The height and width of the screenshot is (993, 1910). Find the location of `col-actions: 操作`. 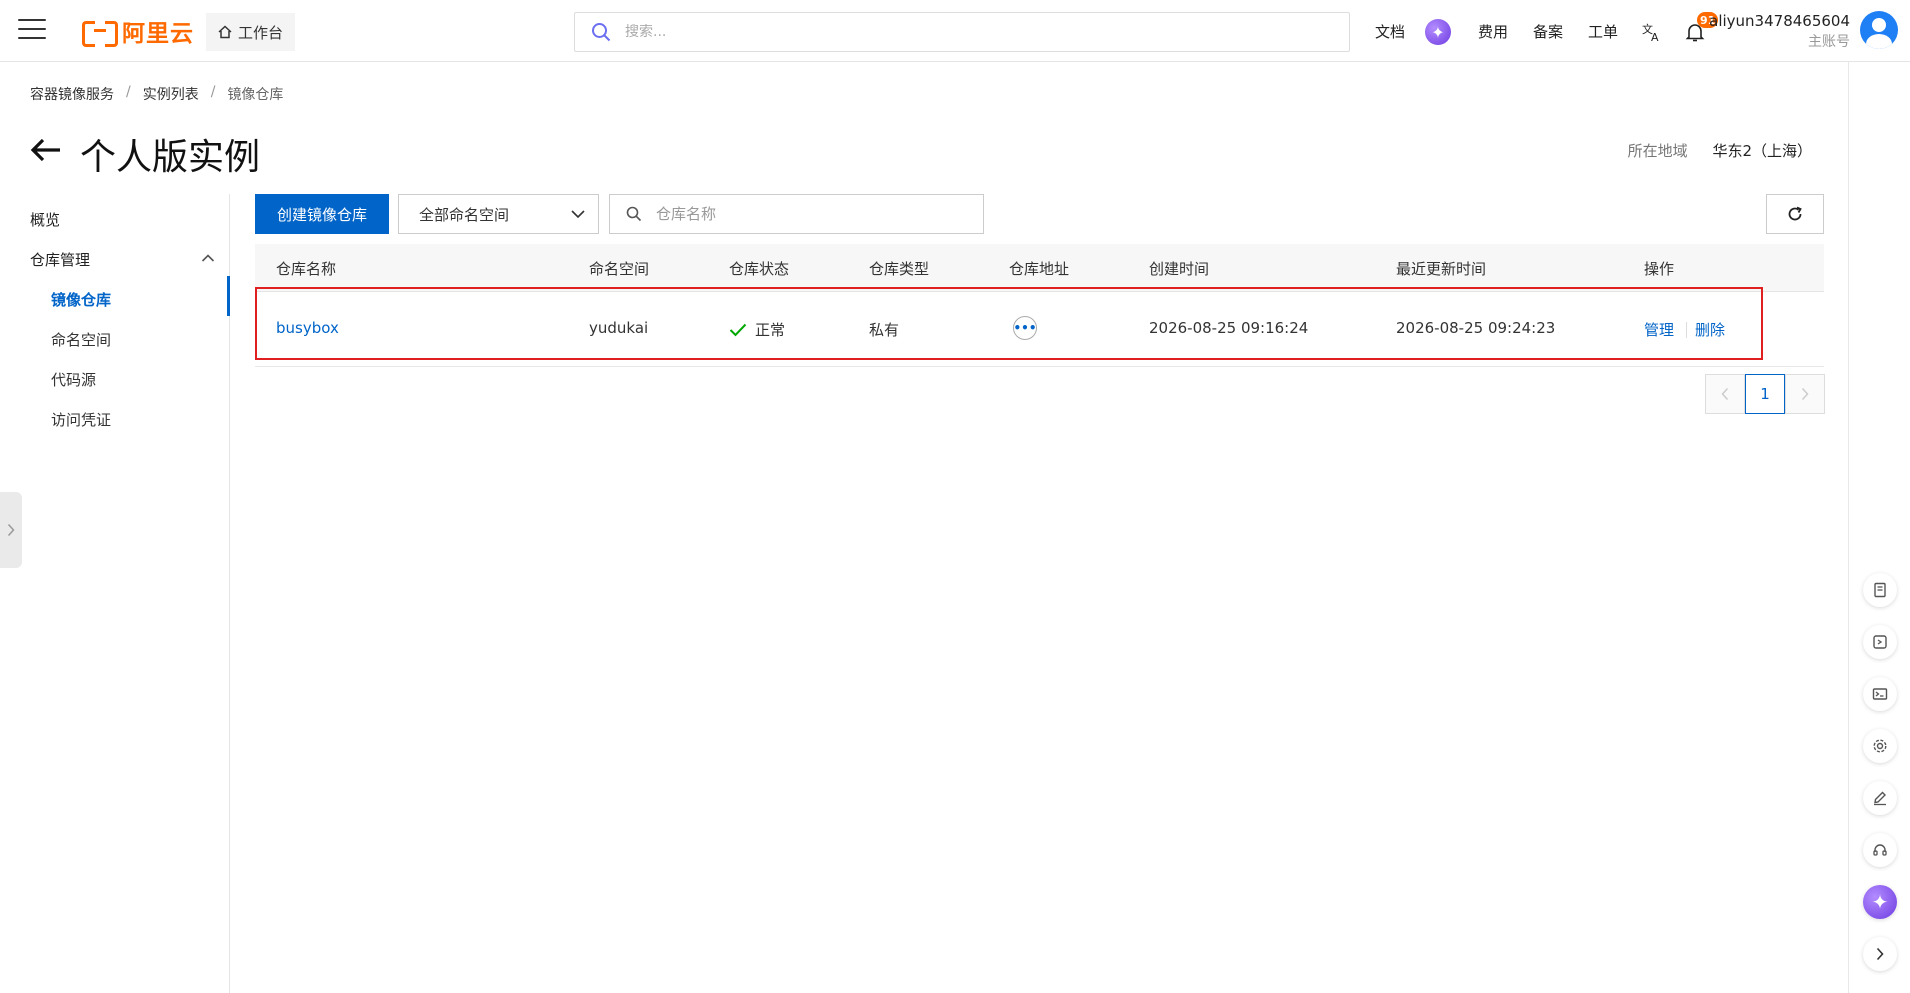

col-actions: 操作 is located at coordinates (1659, 269).